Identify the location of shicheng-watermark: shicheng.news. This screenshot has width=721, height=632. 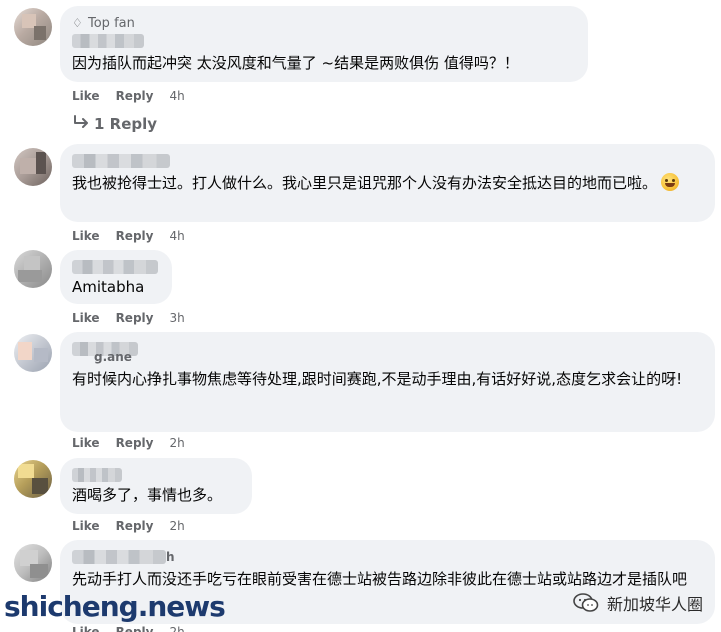
(115, 606).